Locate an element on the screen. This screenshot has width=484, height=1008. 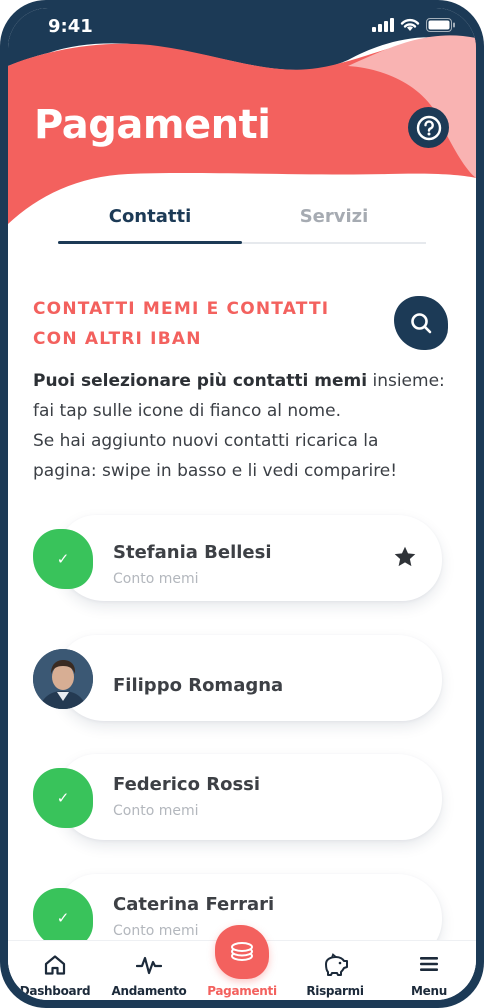
pagamenti-center-button is located at coordinates (242, 952).